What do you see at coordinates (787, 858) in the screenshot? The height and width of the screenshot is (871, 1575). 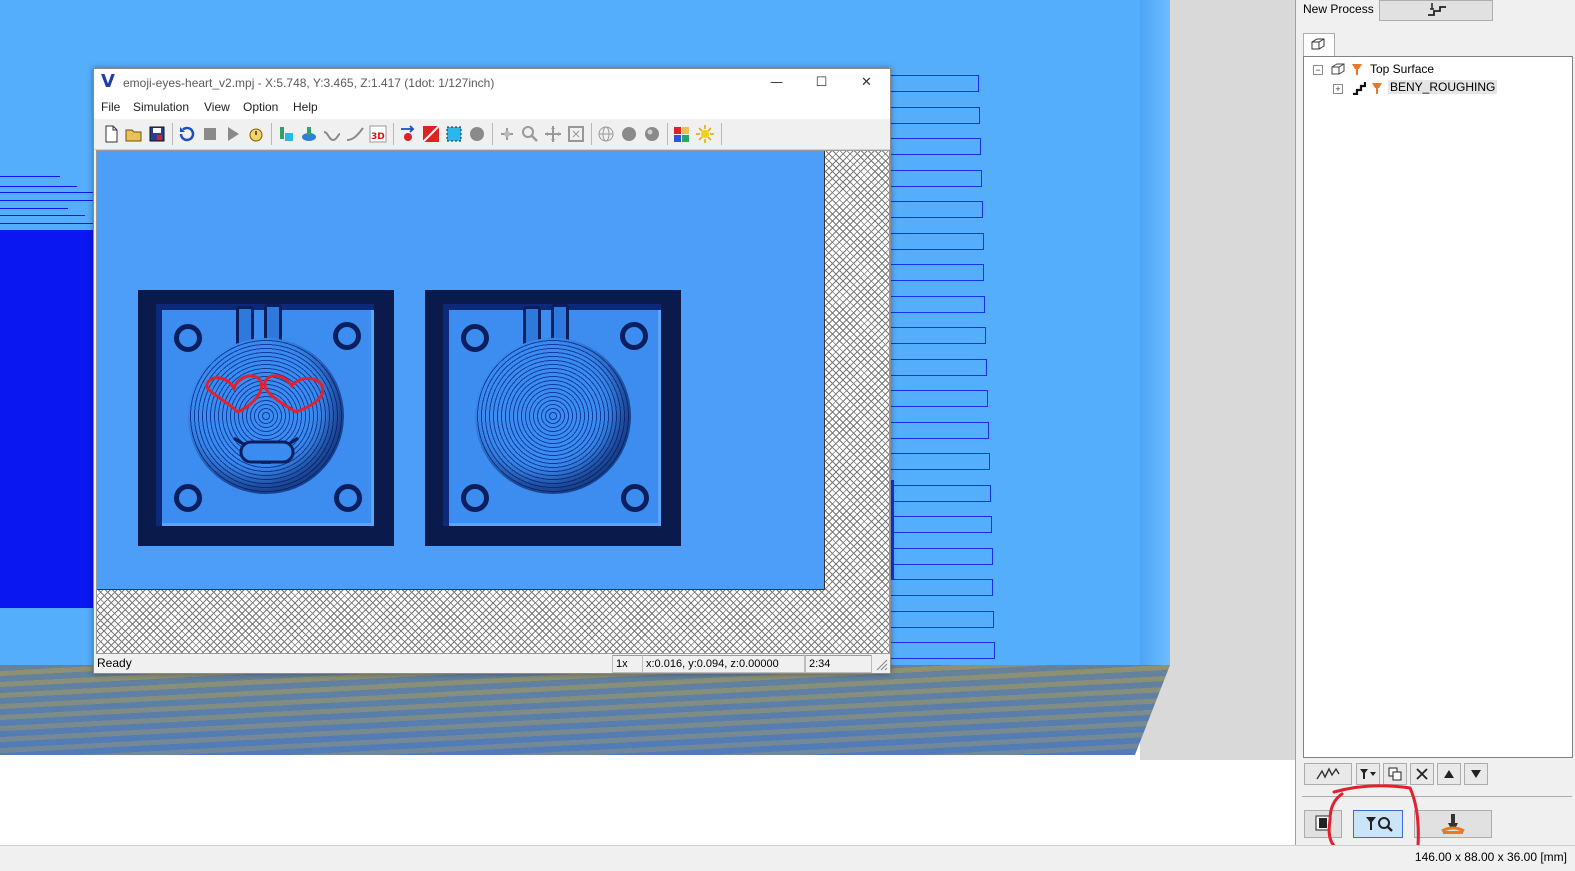 I see `bottom-status-bar: 146.00 x 88.00 x 36.00 [mm]` at bounding box center [787, 858].